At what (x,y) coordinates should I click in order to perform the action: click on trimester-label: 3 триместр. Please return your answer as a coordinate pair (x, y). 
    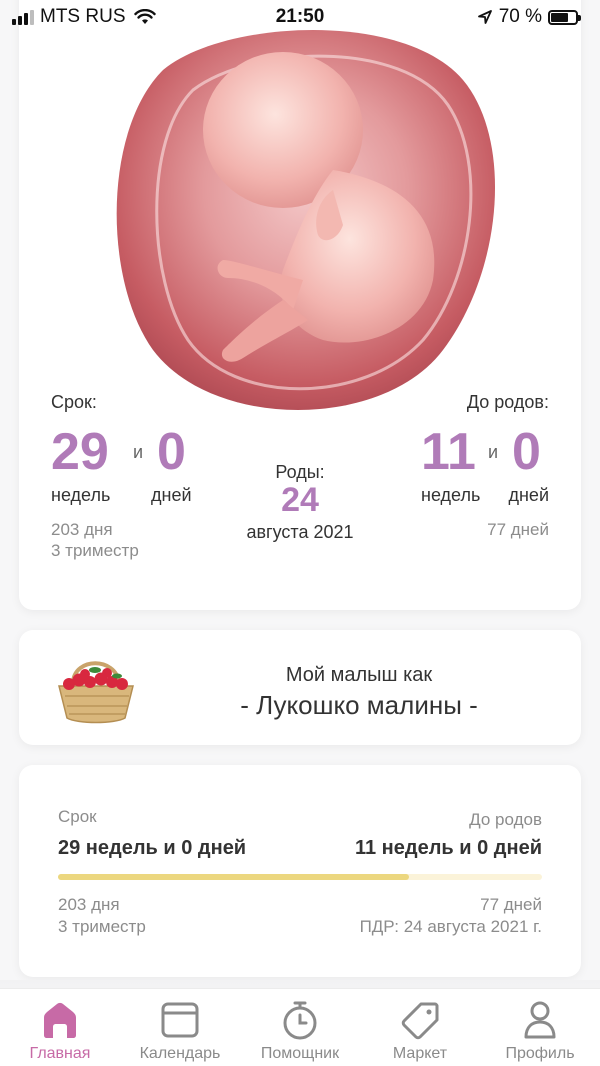
    Looking at the image, I should click on (95, 550).